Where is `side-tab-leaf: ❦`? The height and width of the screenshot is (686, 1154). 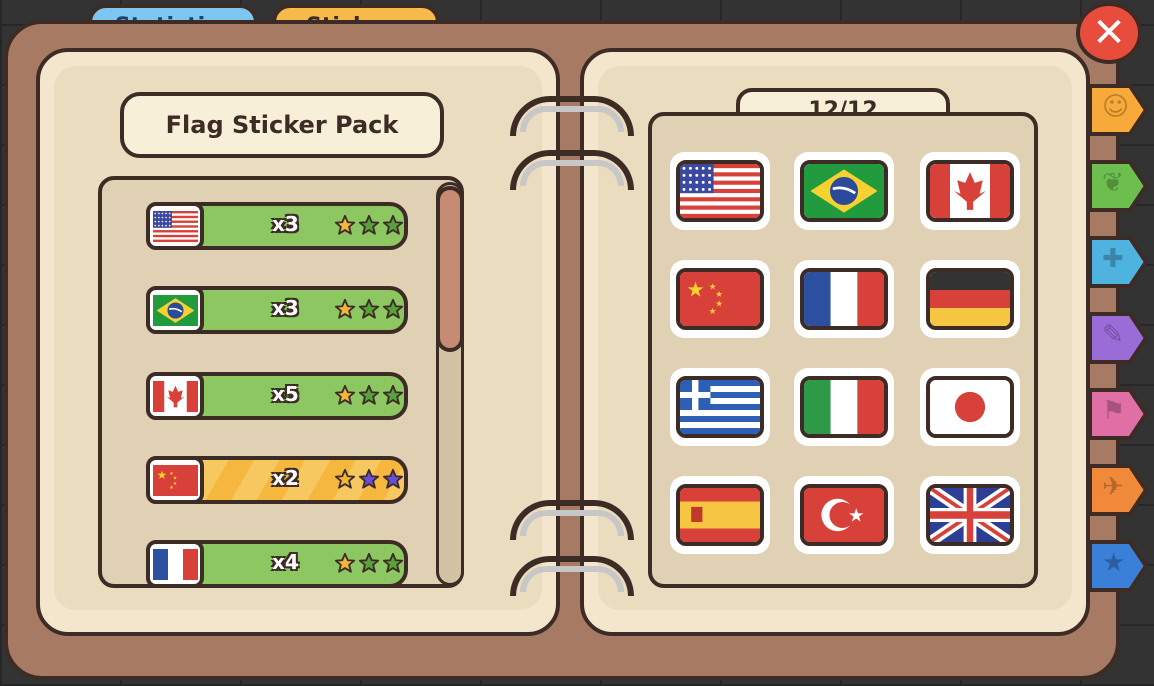 side-tab-leaf: ❦ is located at coordinates (1118, 186).